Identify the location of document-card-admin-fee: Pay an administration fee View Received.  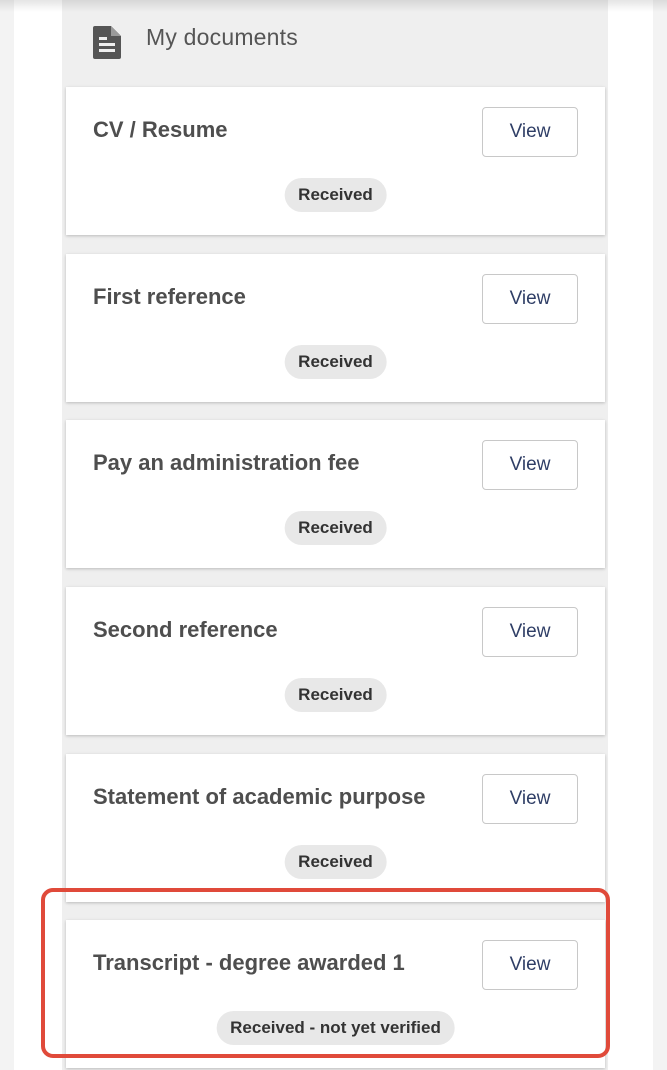
(335, 494).